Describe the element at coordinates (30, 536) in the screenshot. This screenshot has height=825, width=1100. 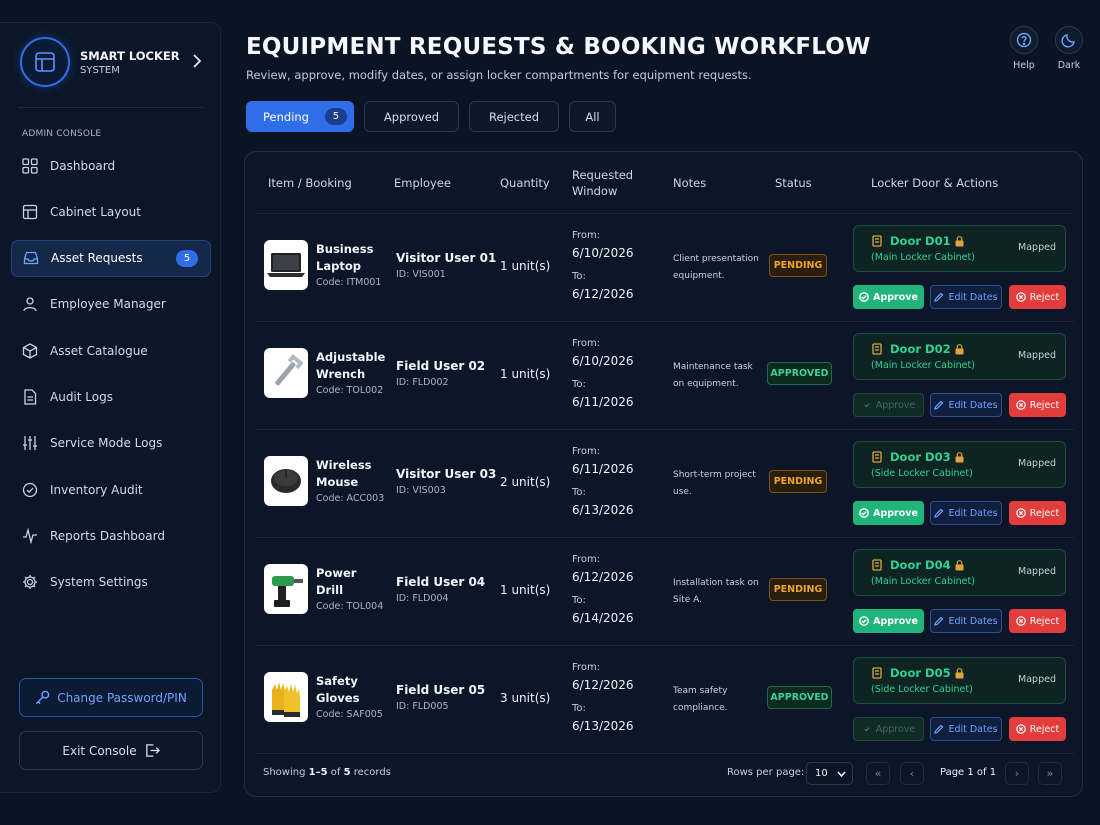
I see `activity-icon` at that location.